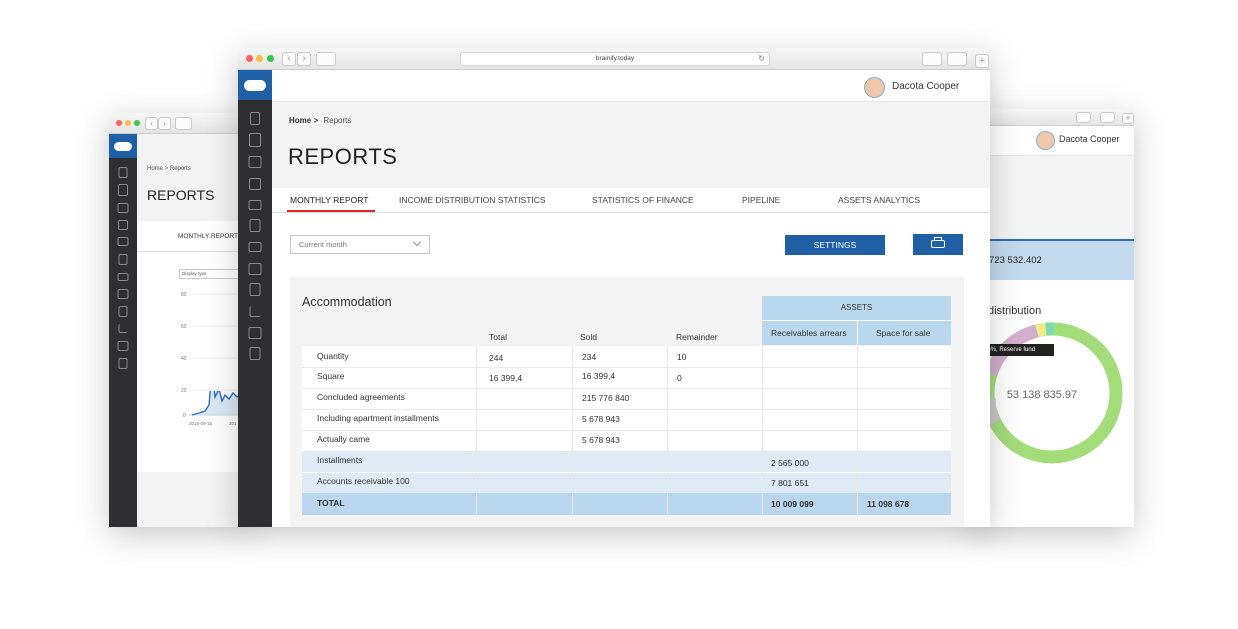  I want to click on settings-button-label: SETTINGS, so click(835, 245).